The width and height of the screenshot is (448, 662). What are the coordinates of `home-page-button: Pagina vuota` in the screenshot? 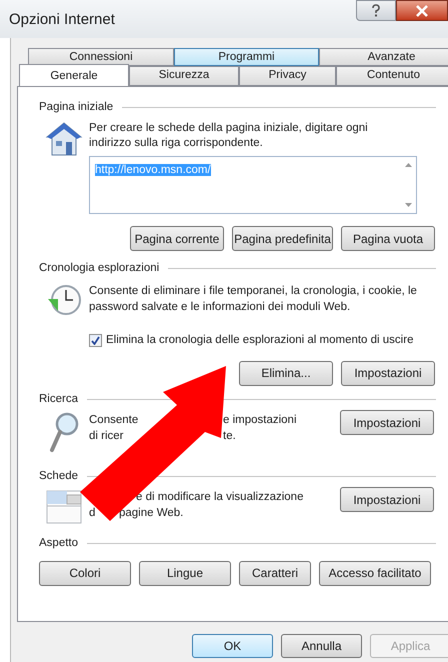 It's located at (388, 239).